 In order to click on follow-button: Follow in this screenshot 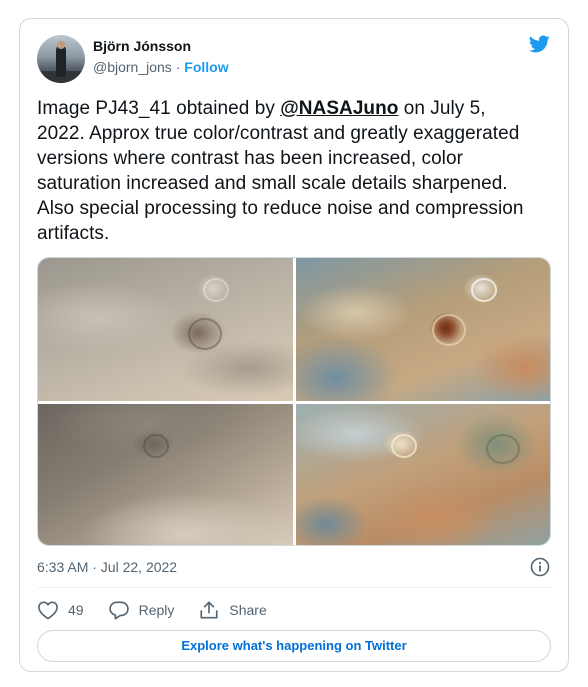, I will do `click(206, 67)`.